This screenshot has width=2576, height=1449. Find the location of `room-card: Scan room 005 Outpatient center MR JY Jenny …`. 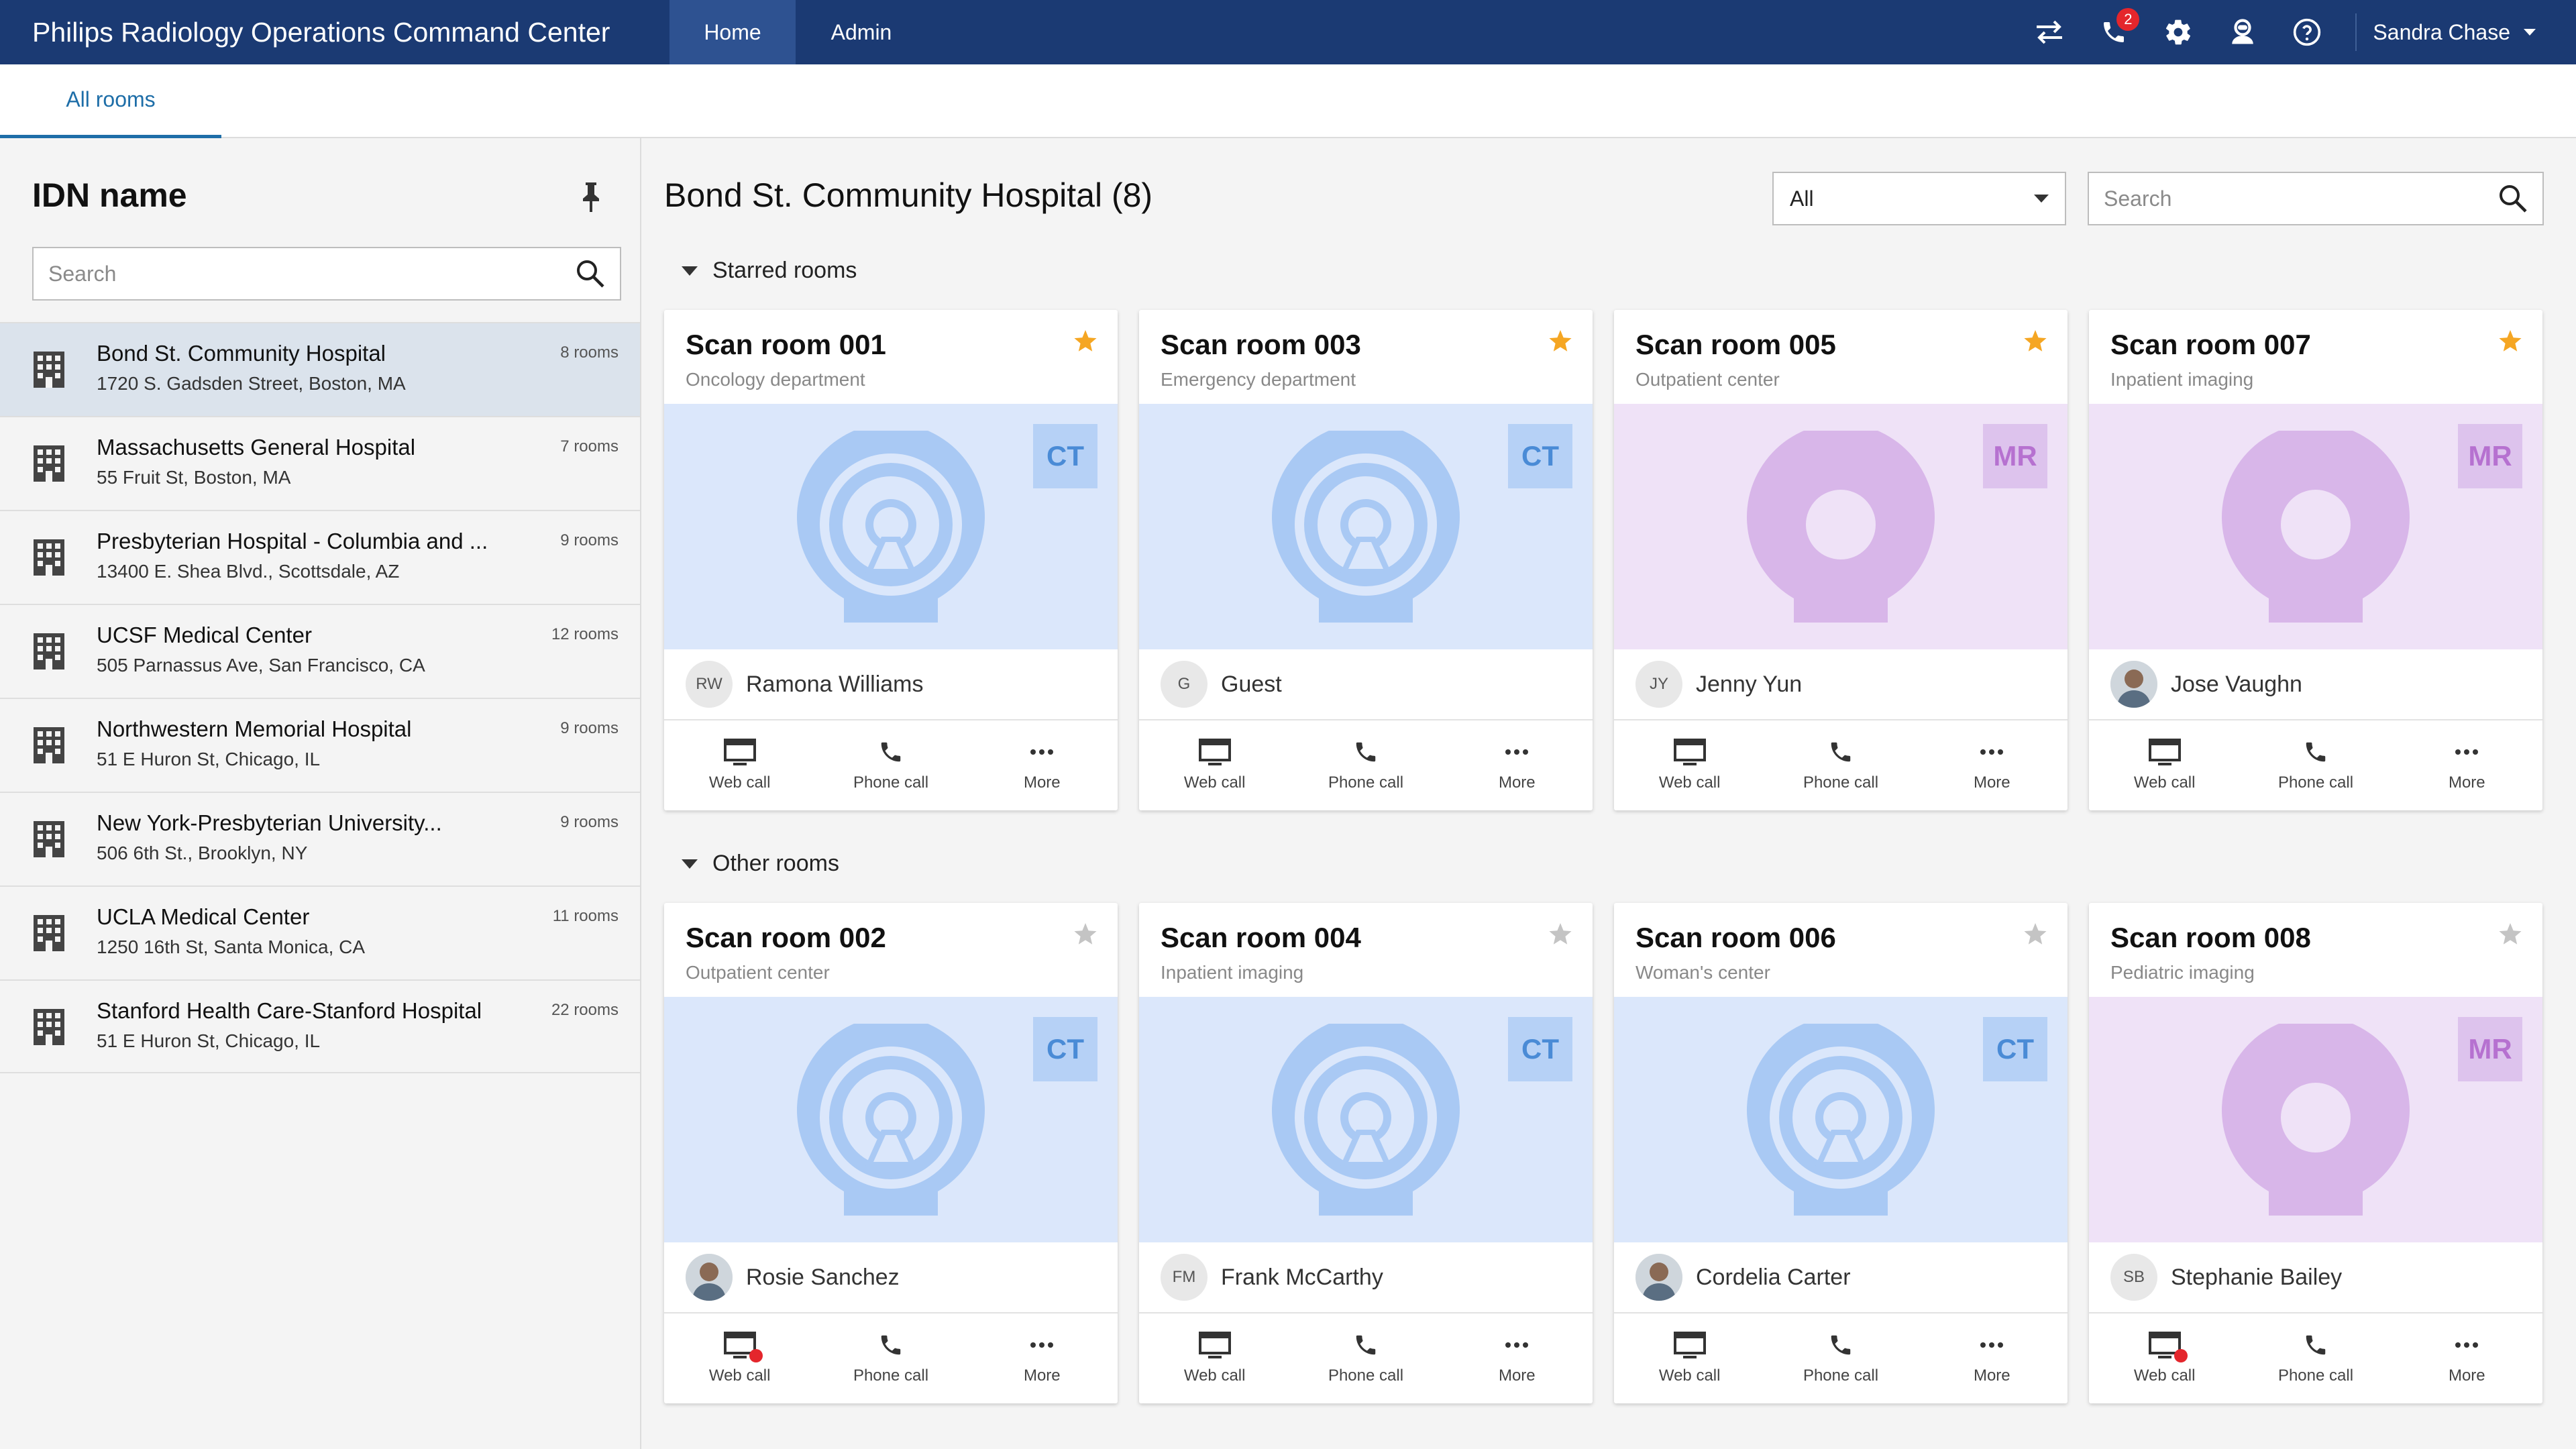

room-card: Scan room 005 Outpatient center MR JY Jenny … is located at coordinates (1841, 560).